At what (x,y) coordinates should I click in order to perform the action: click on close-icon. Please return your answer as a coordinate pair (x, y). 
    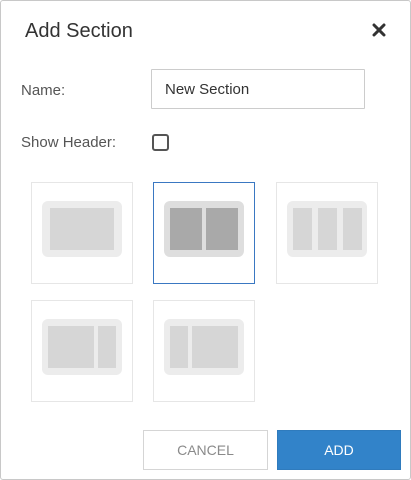
    Looking at the image, I should click on (379, 30).